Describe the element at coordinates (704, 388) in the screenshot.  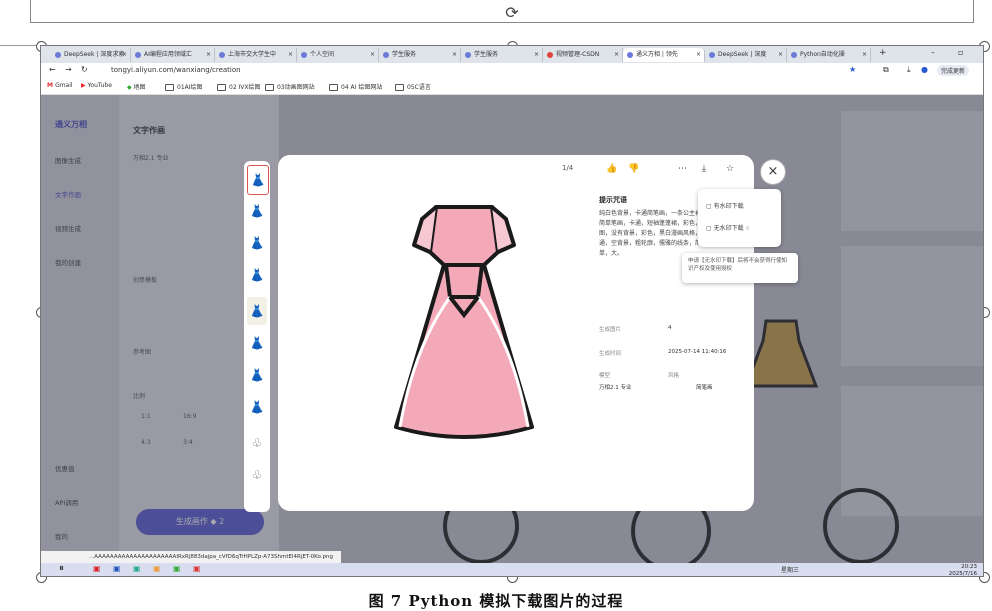
I see `meta-value: 简笔画` at that location.